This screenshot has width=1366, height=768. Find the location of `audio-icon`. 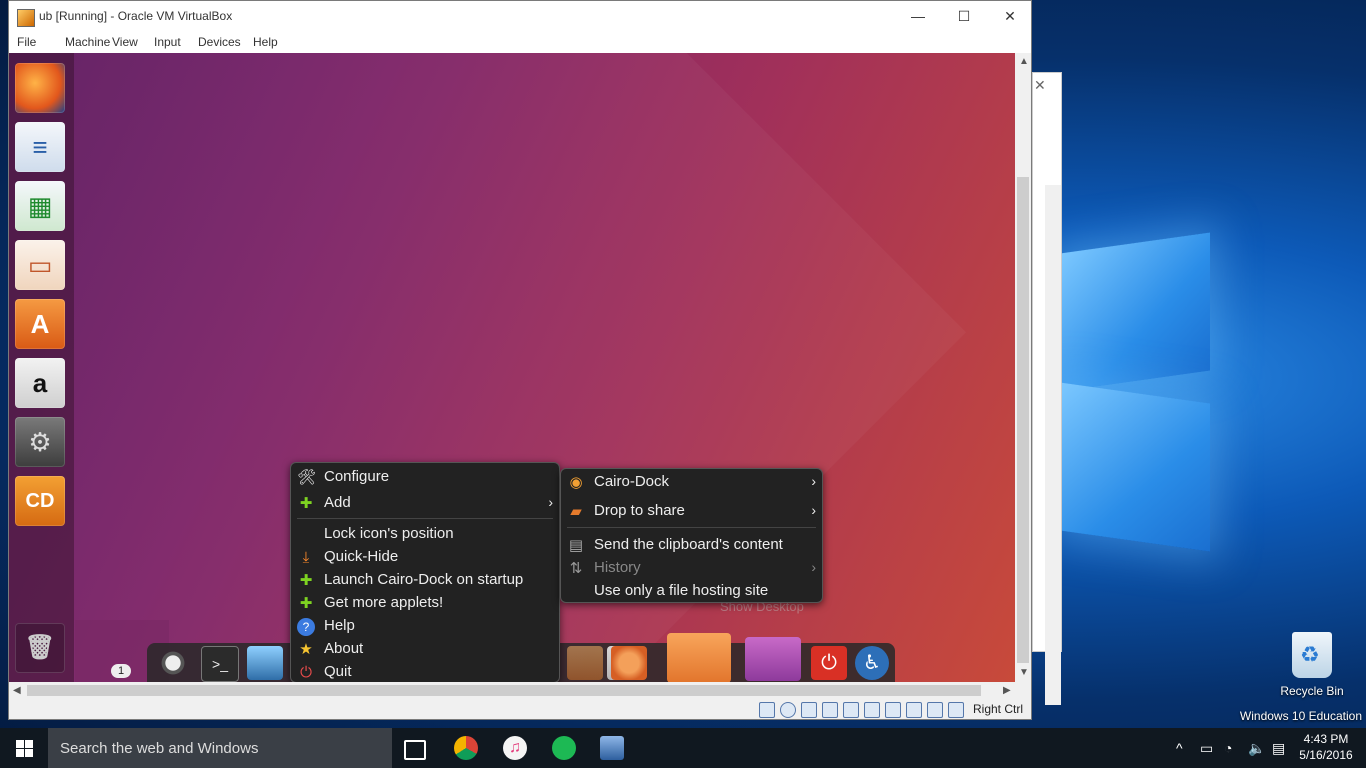

audio-icon is located at coordinates (809, 710).